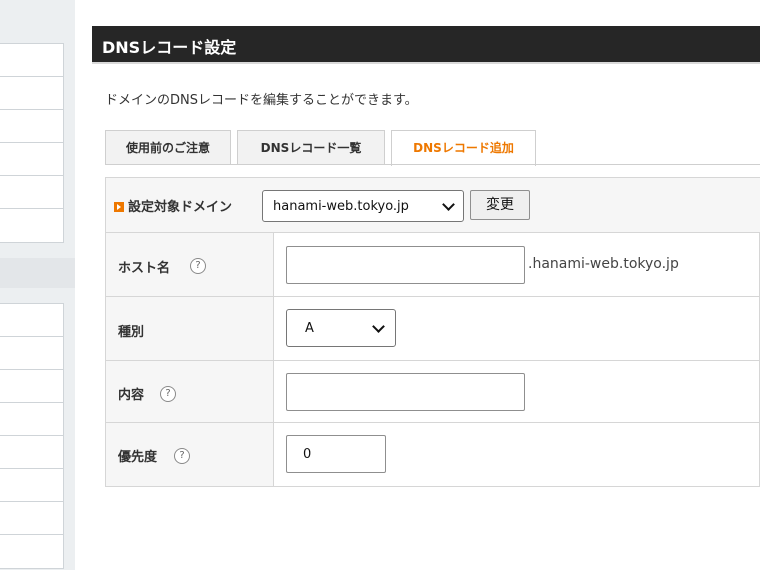  I want to click on change-domain-button: 変更, so click(500, 205).